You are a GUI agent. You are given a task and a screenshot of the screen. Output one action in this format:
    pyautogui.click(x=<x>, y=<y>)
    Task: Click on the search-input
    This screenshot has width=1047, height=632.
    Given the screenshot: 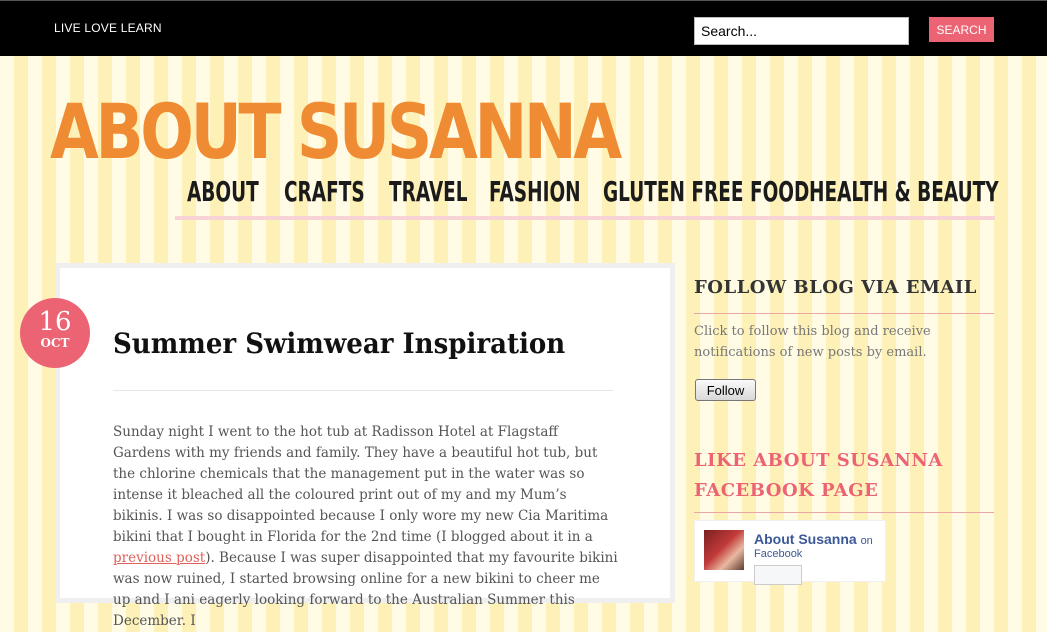 What is the action you would take?
    pyautogui.click(x=801, y=31)
    